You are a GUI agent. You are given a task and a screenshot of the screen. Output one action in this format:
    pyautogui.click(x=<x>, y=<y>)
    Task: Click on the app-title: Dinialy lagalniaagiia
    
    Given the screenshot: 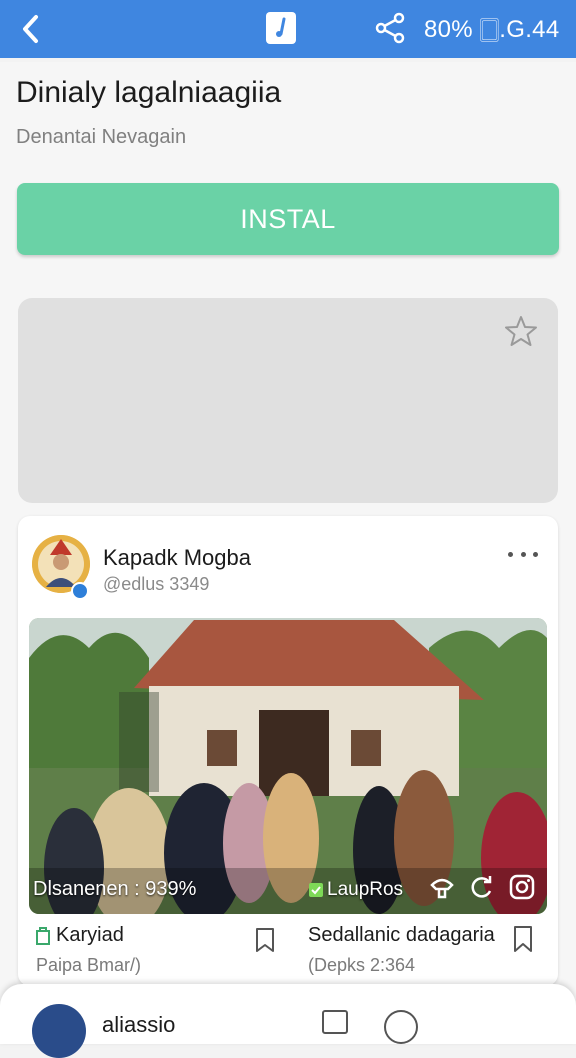 What is the action you would take?
    pyautogui.click(x=149, y=92)
    